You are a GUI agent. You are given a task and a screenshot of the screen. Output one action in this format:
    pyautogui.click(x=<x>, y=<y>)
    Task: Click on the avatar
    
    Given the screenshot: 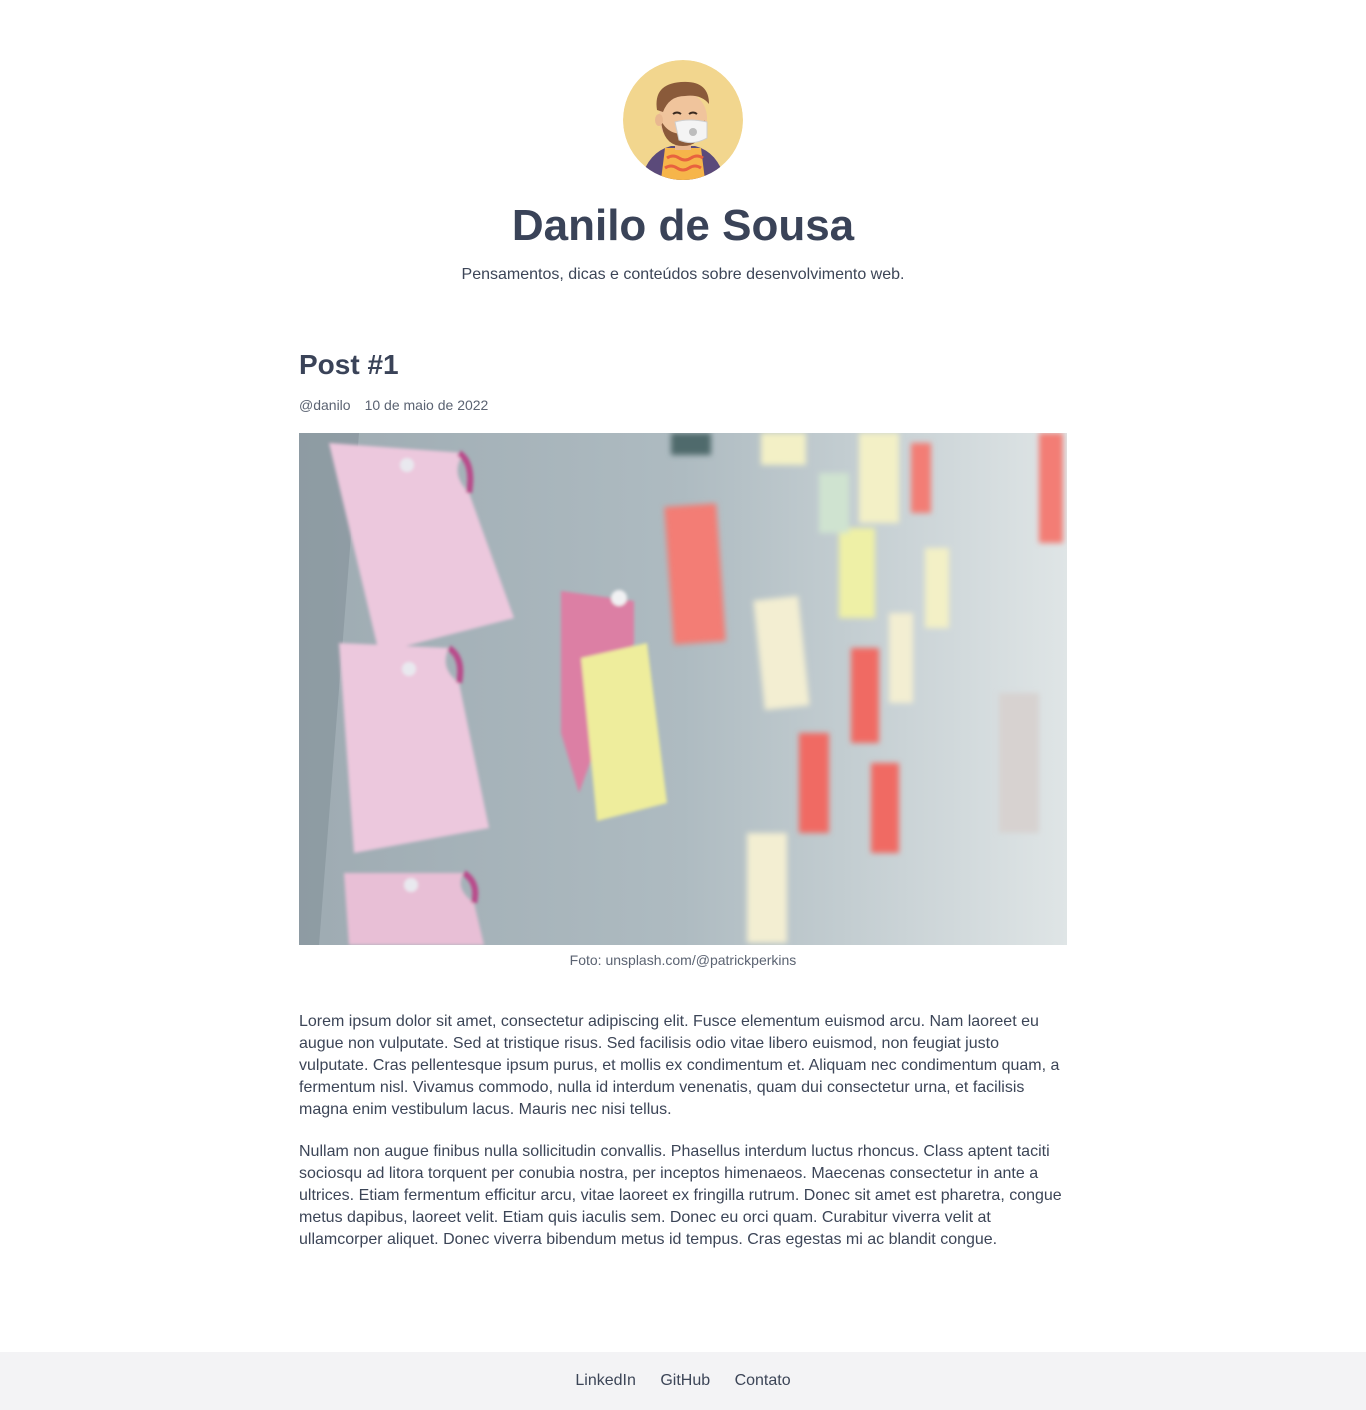 What is the action you would take?
    pyautogui.click(x=683, y=120)
    